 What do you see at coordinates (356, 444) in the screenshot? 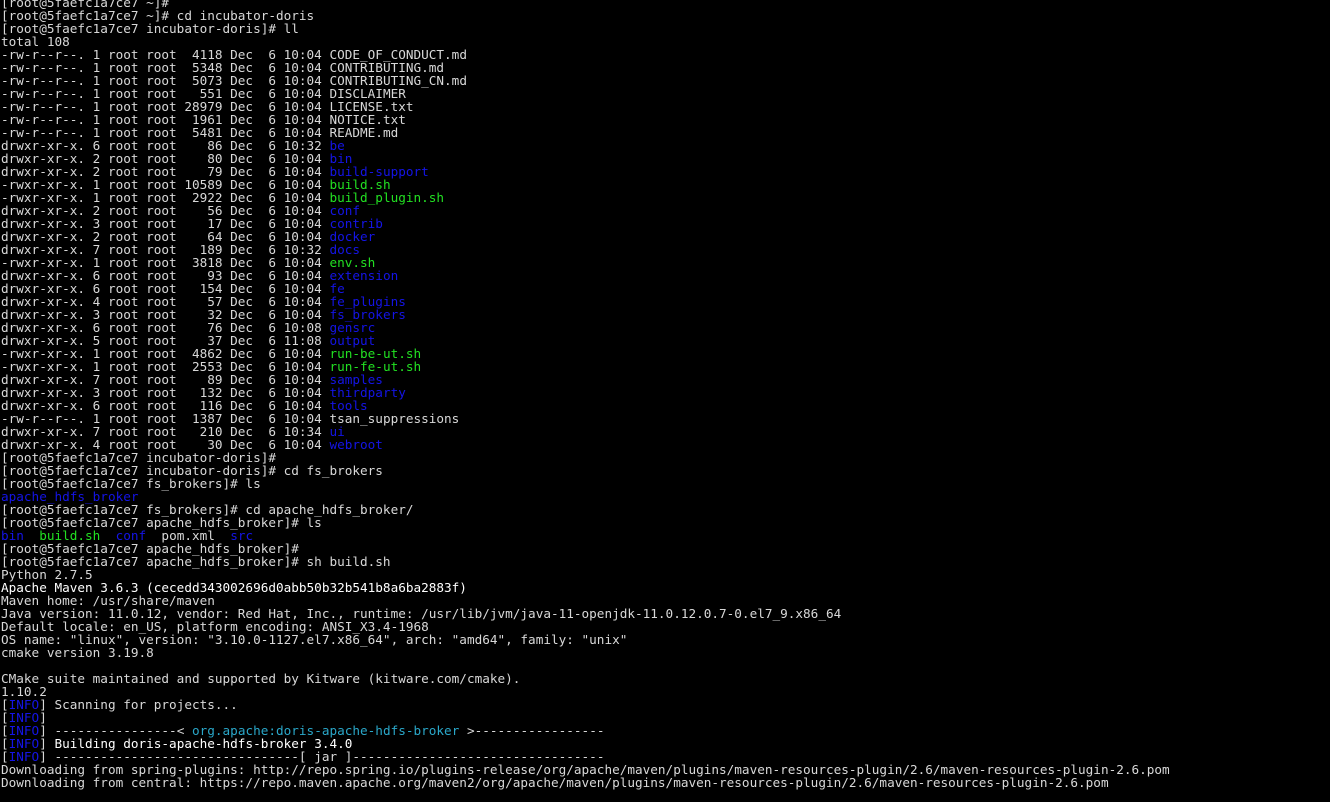
I see `directory-name: webroot` at bounding box center [356, 444].